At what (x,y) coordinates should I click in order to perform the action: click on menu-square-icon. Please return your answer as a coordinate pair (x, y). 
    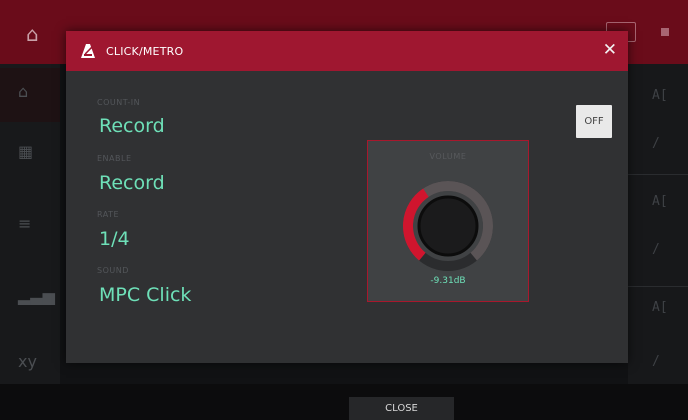
    Looking at the image, I should click on (665, 32).